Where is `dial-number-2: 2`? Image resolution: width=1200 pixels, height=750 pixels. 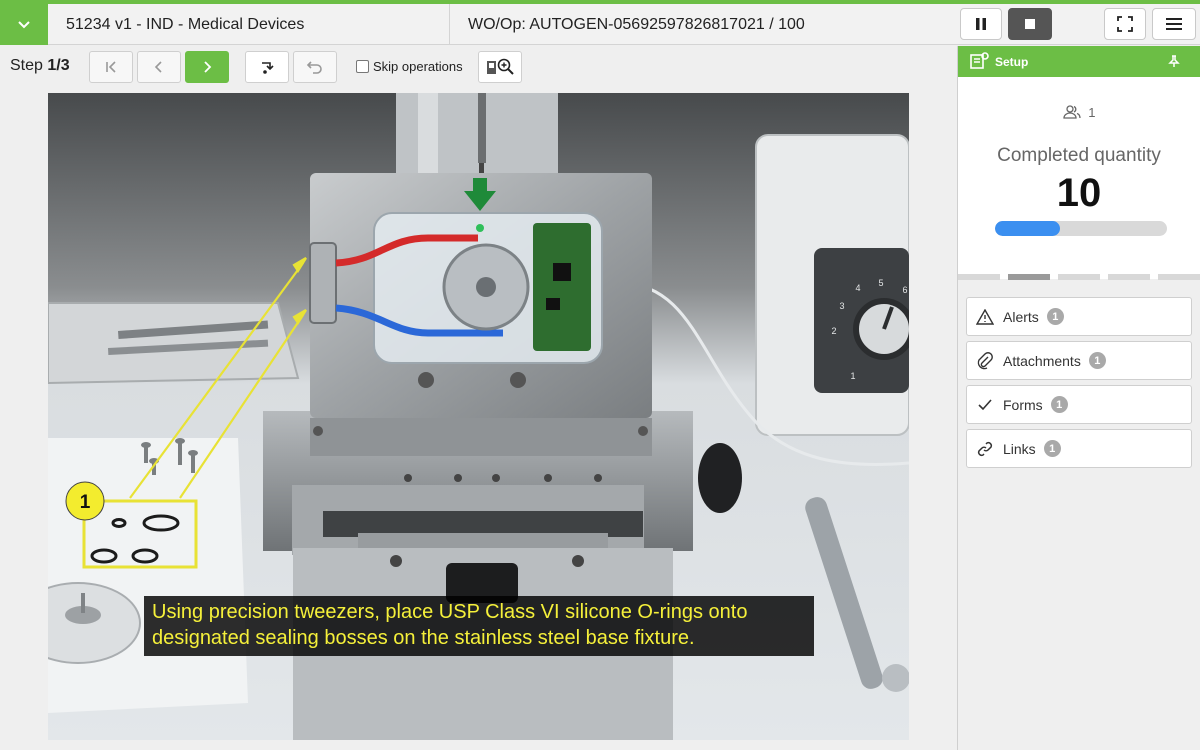
dial-number-2: 2 is located at coordinates (833, 331).